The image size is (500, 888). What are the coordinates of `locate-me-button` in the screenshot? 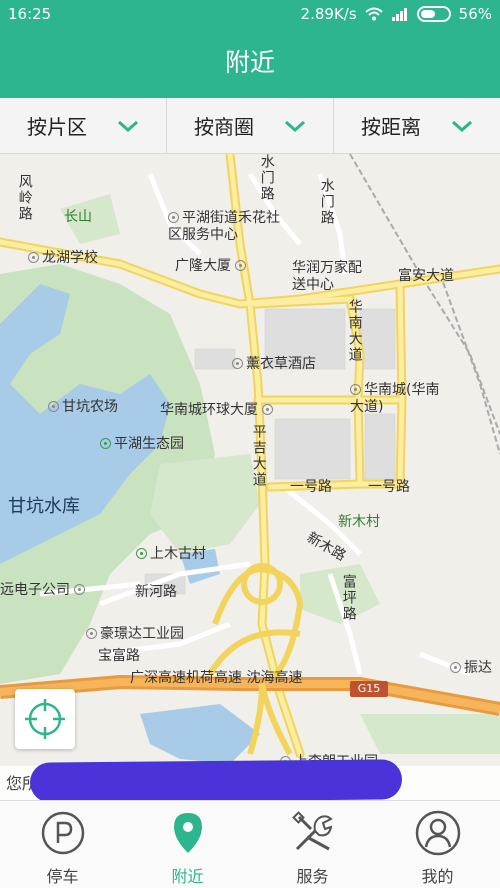 It's located at (45, 719).